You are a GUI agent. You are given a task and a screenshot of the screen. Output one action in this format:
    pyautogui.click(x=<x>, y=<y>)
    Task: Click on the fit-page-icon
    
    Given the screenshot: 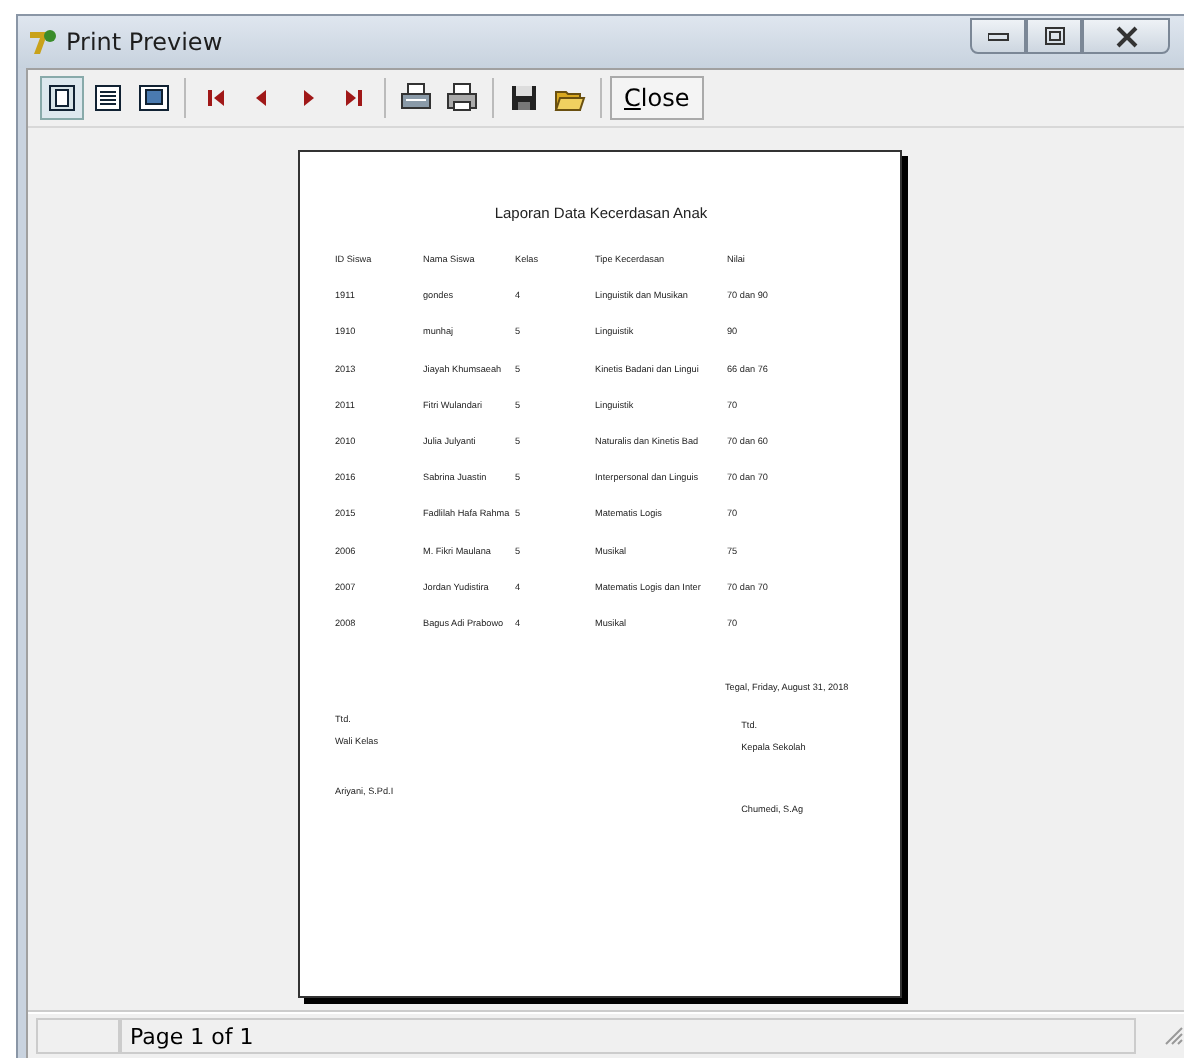 What is the action you would take?
    pyautogui.click(x=154, y=98)
    